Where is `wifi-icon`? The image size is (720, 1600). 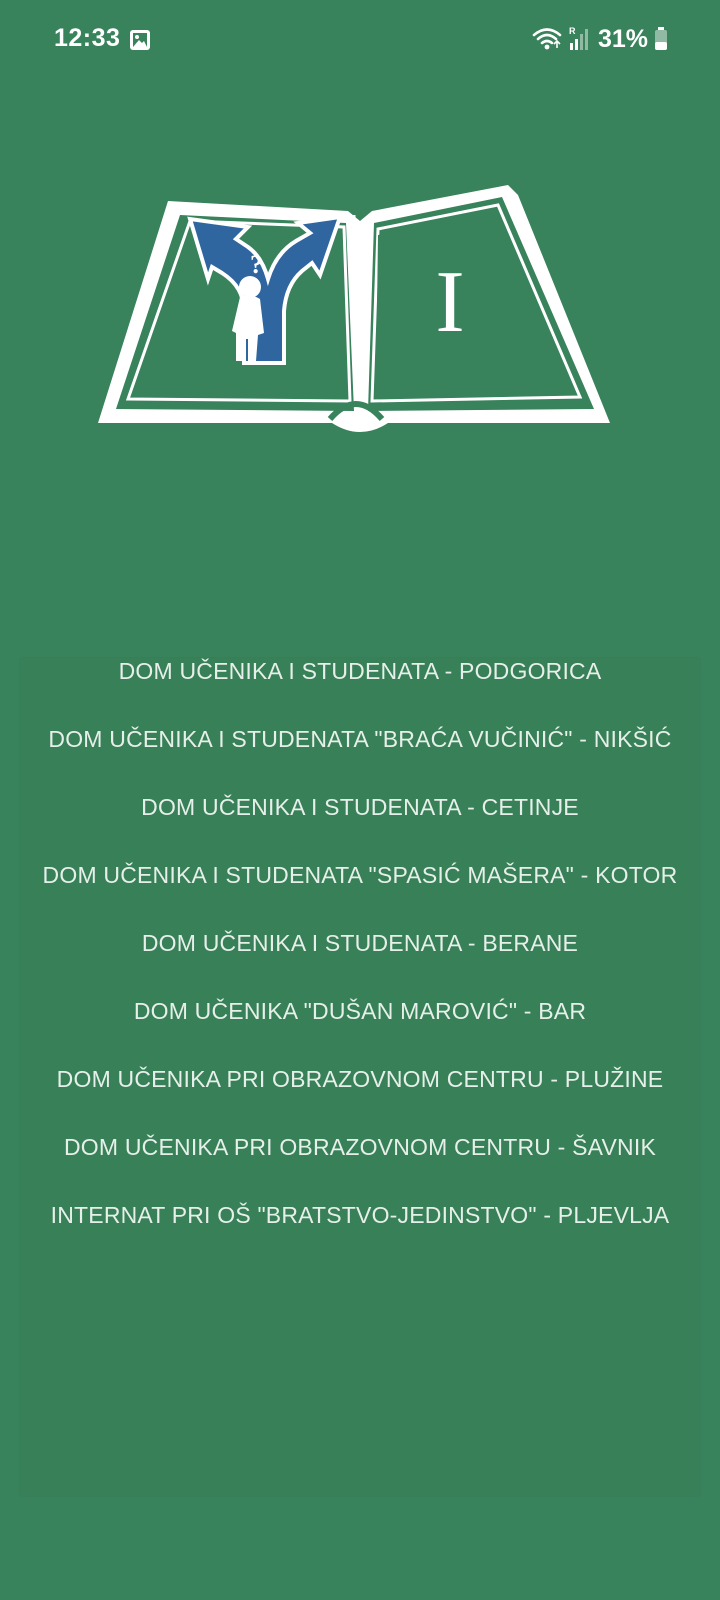
wifi-icon is located at coordinates (547, 39).